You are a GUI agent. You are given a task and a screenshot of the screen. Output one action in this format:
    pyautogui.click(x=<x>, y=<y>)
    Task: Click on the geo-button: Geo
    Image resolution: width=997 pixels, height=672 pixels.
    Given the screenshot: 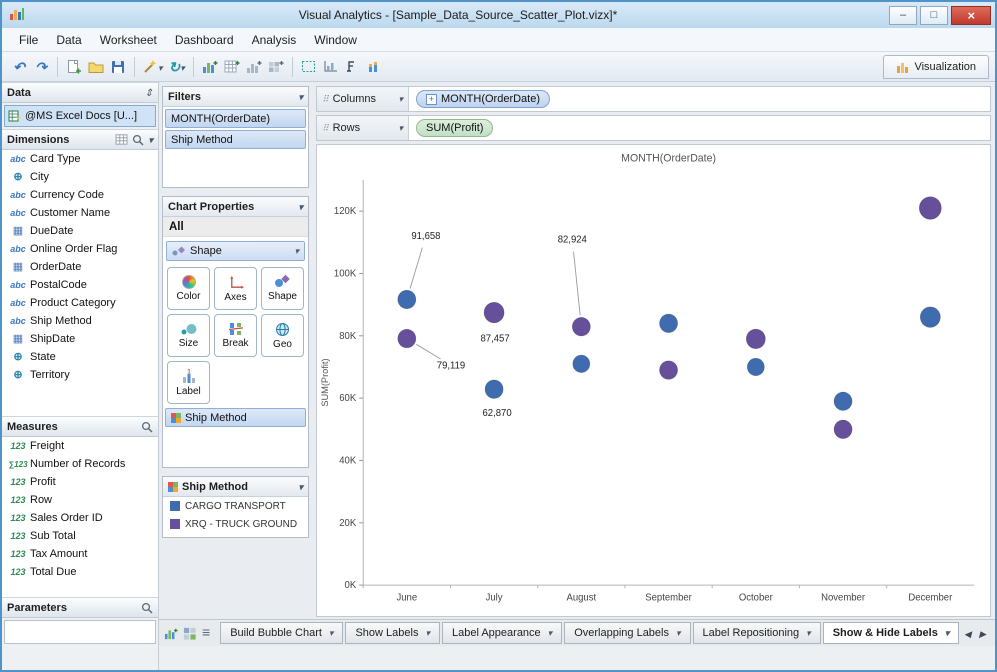 What is the action you would take?
    pyautogui.click(x=282, y=335)
    